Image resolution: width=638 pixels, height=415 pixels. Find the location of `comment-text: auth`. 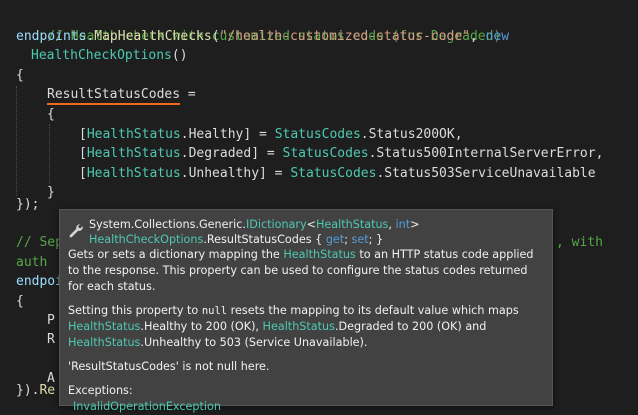

comment-text: auth is located at coordinates (32, 262).